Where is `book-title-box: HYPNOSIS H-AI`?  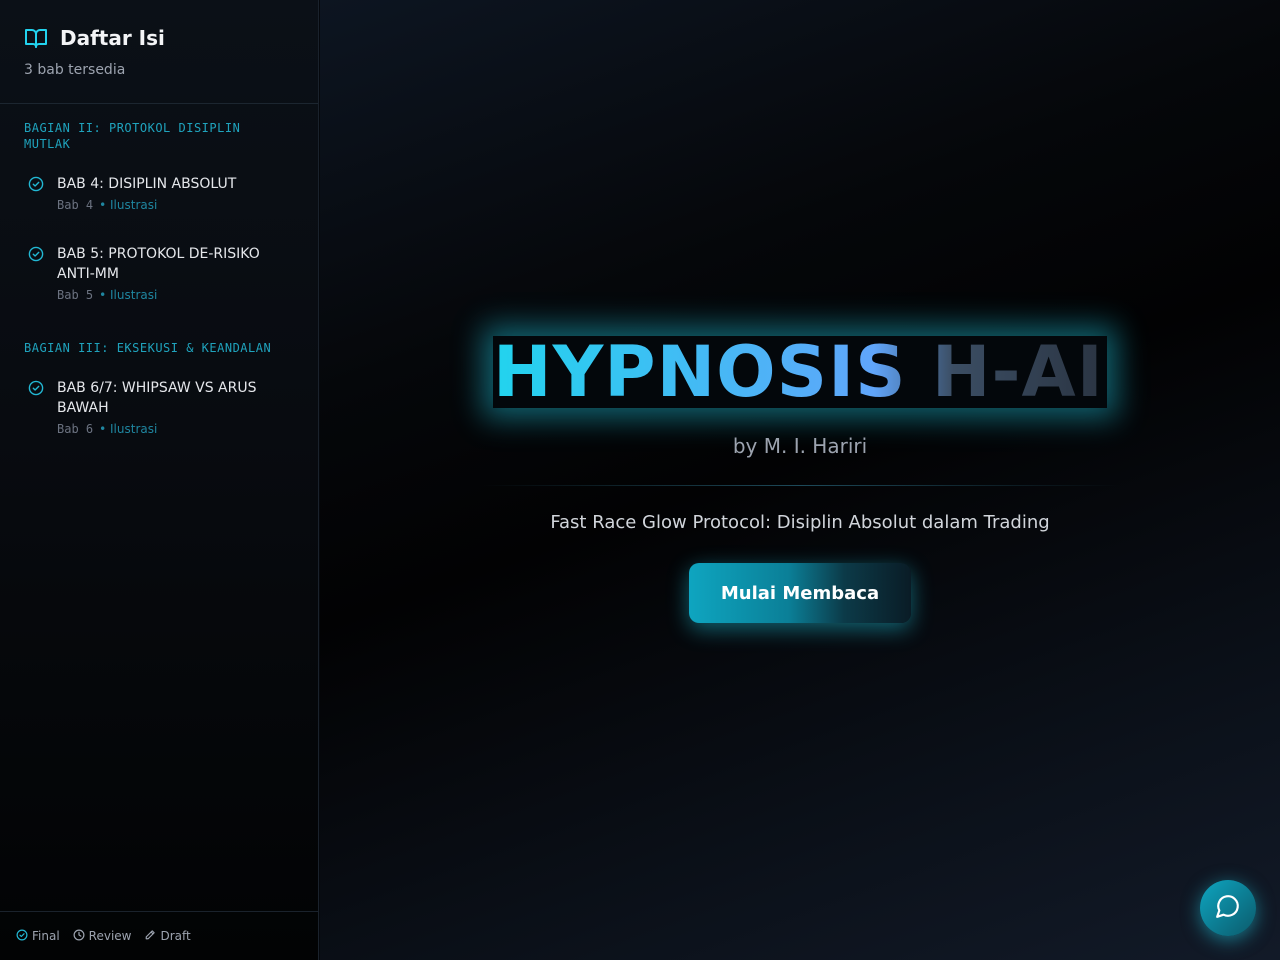
book-title-box: HYPNOSIS H-AI is located at coordinates (800, 372).